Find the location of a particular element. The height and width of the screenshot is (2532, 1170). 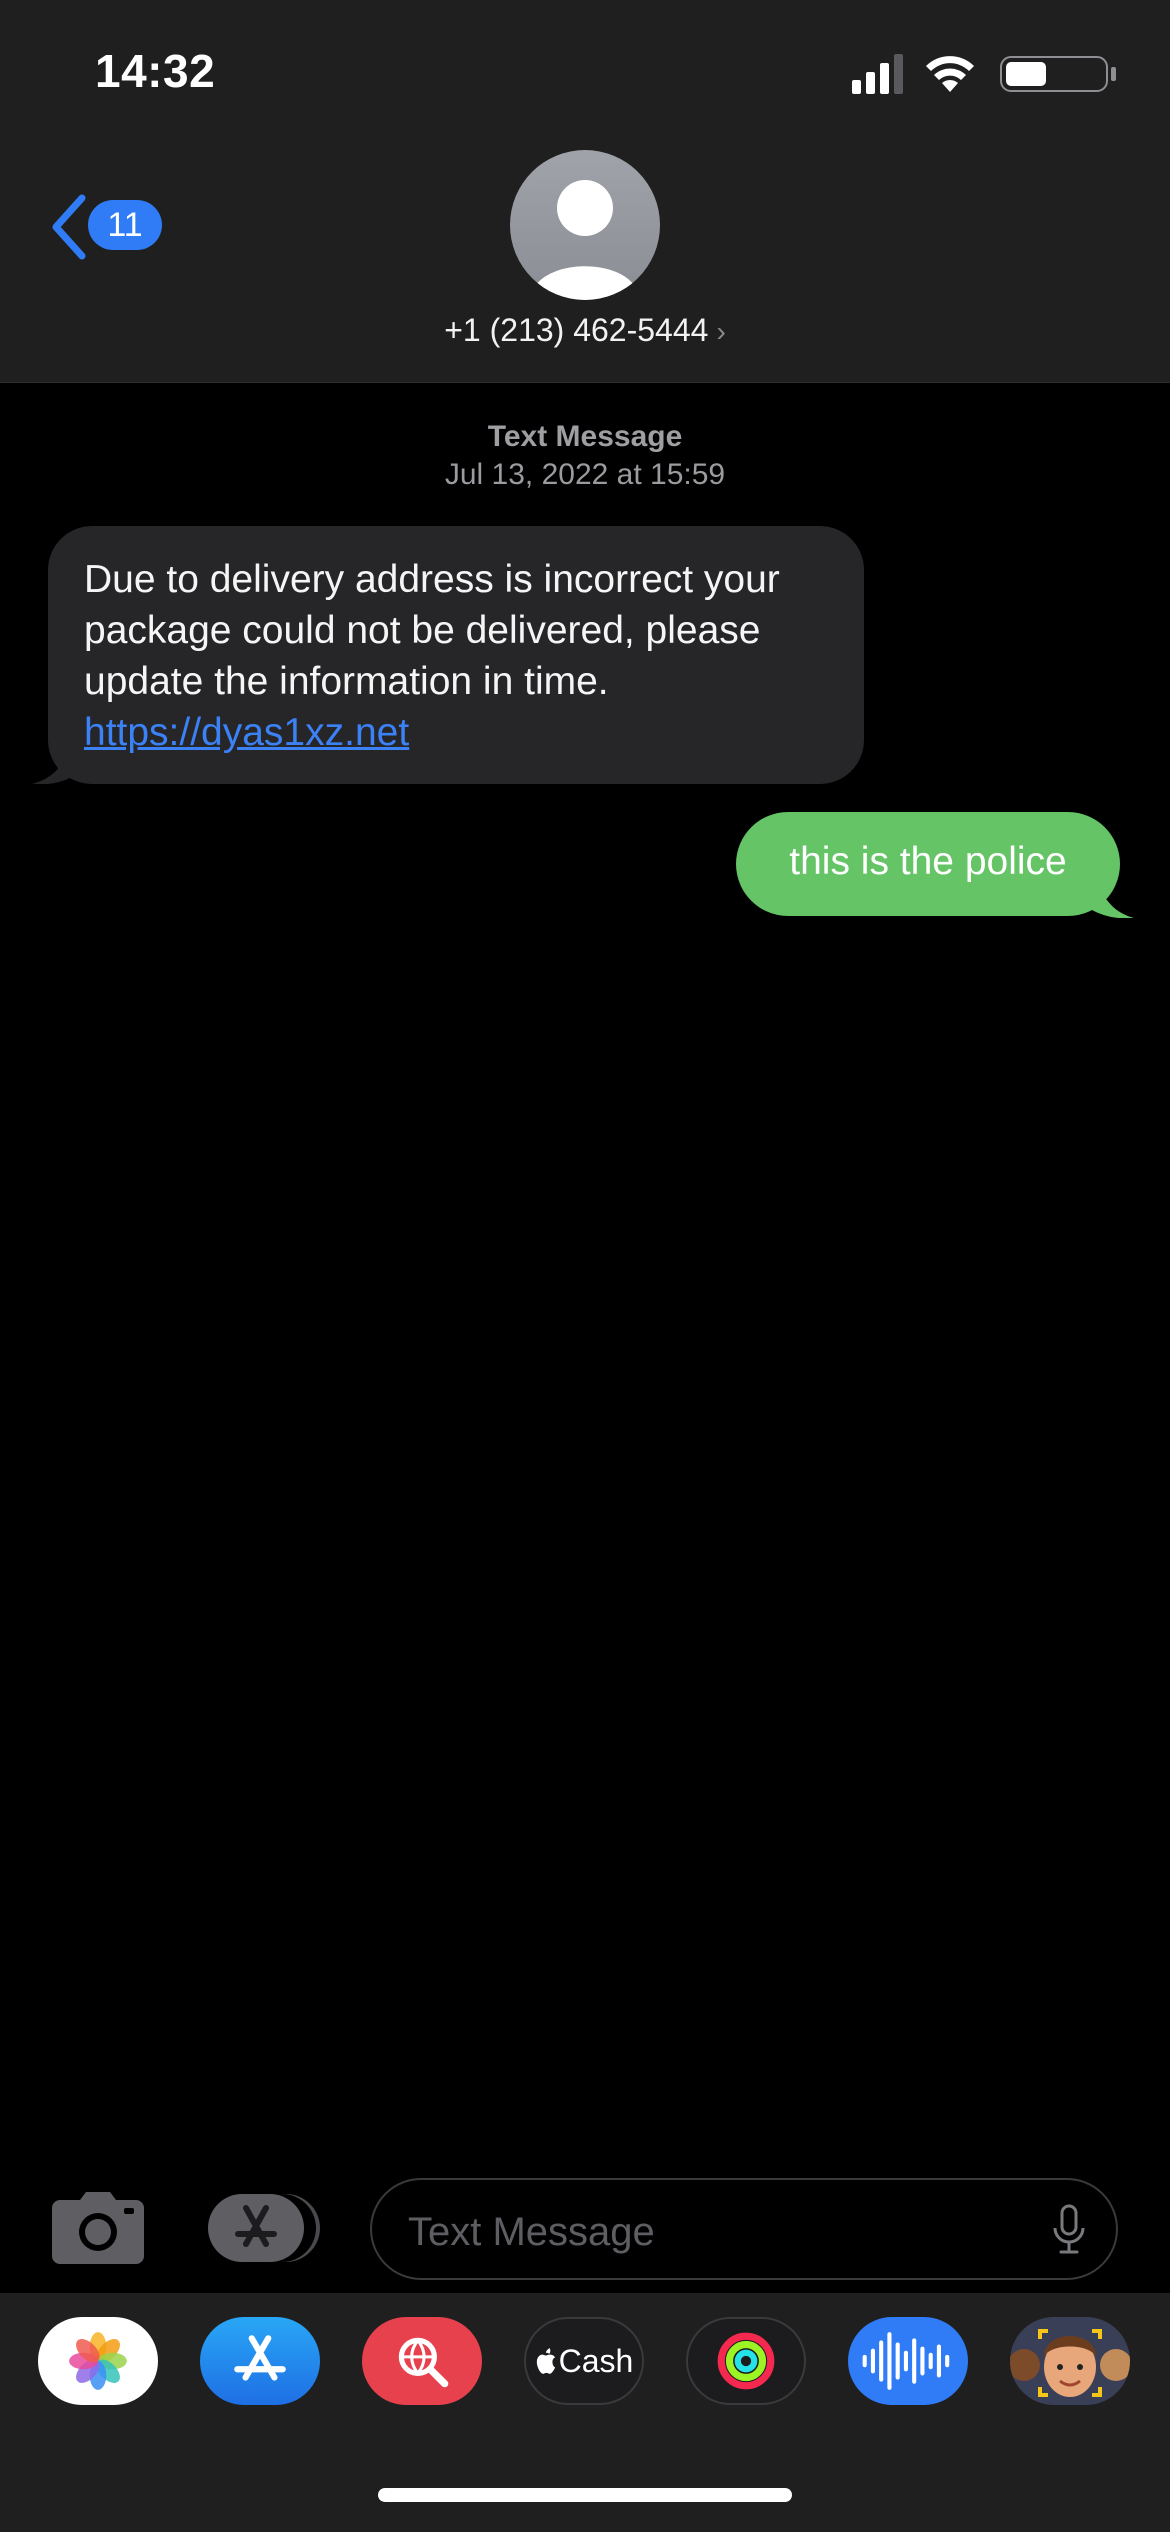

photos-app-button is located at coordinates (98, 2361).